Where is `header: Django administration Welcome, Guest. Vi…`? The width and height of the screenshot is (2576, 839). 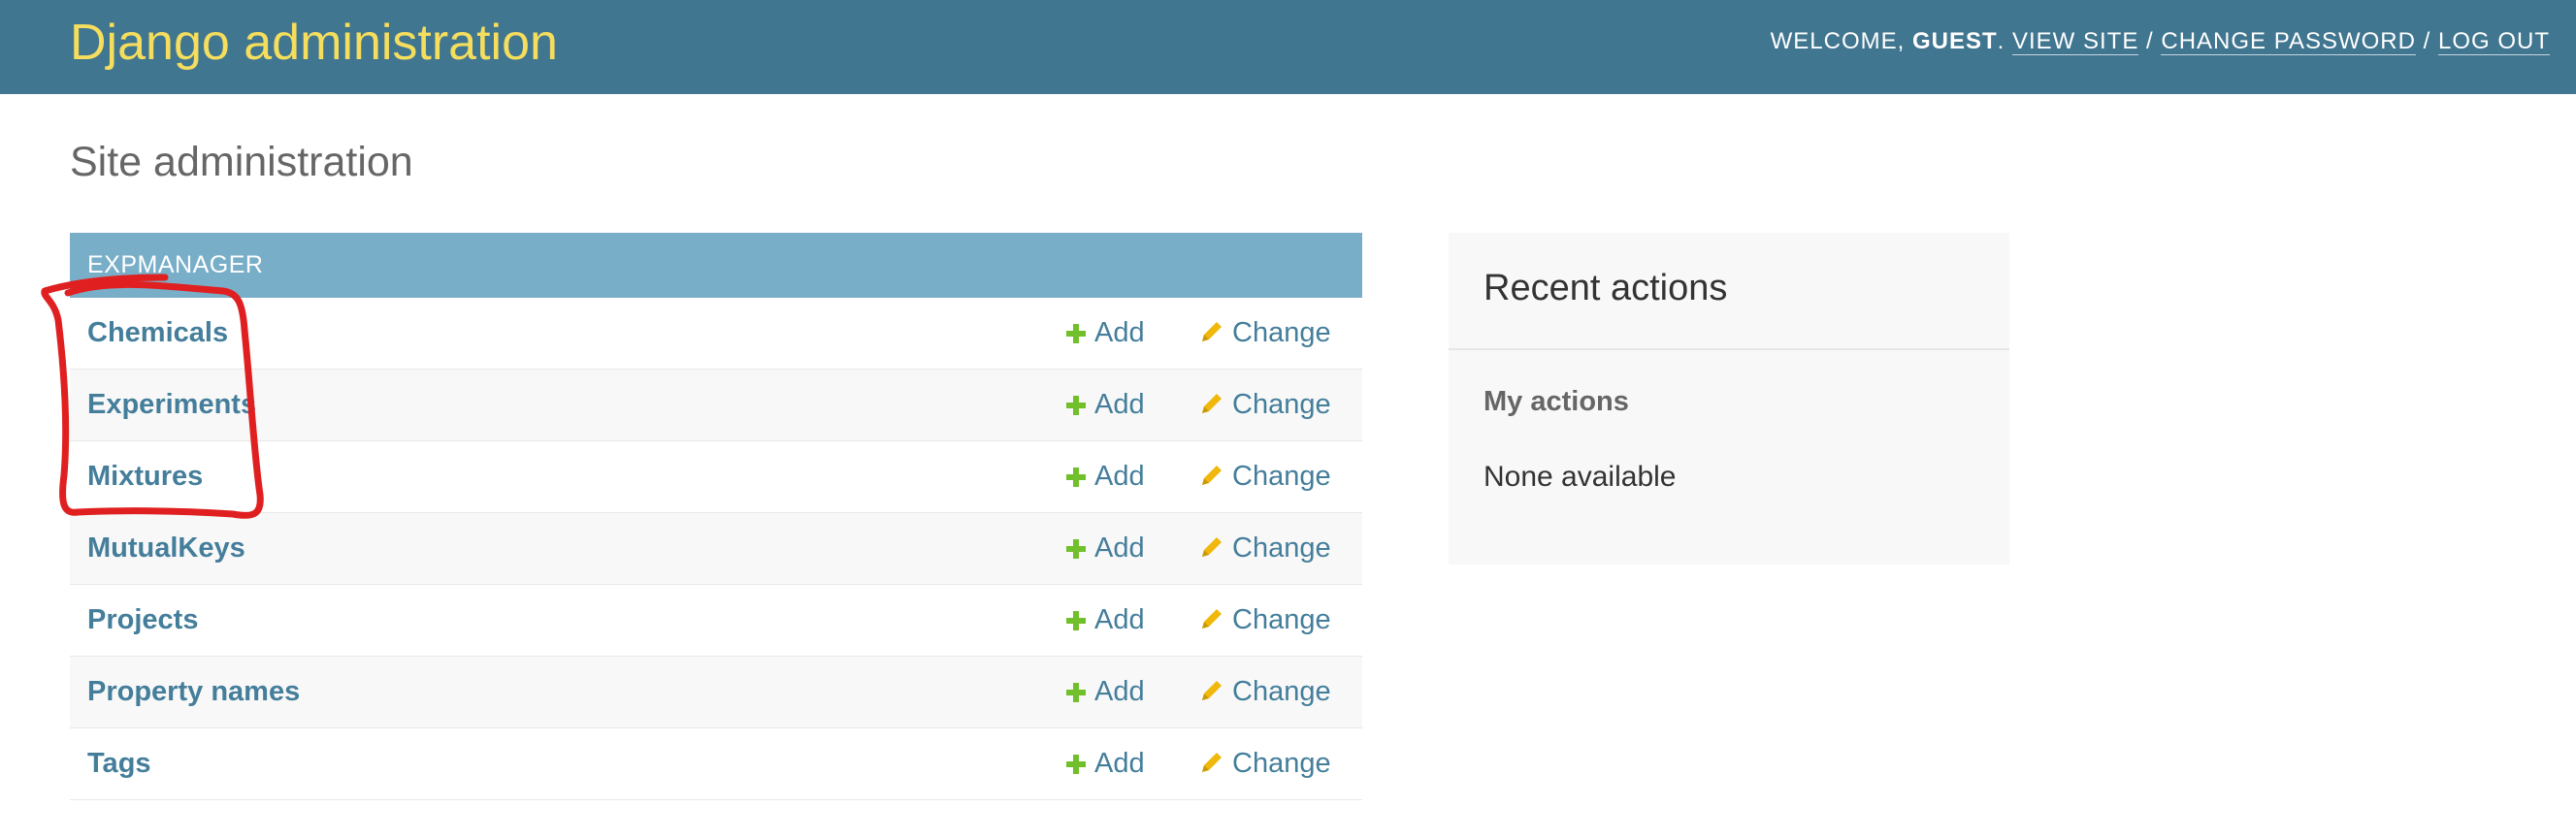
header: Django administration Welcome, Guest. Vi… is located at coordinates (1288, 47).